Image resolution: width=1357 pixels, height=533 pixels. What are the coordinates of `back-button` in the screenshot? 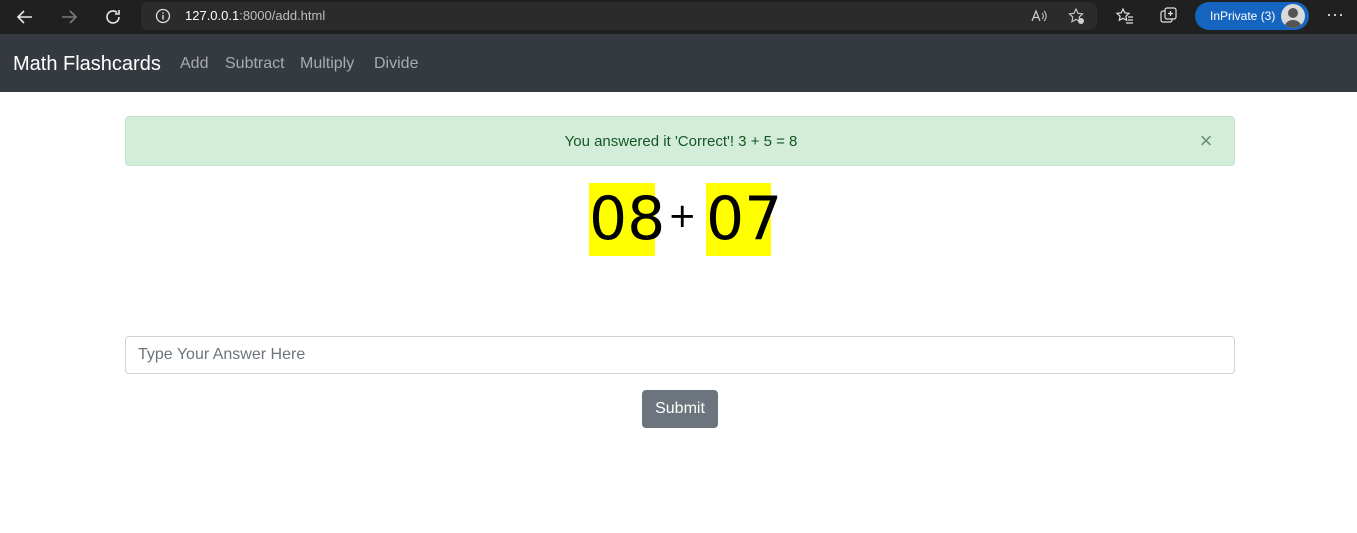 It's located at (25, 17).